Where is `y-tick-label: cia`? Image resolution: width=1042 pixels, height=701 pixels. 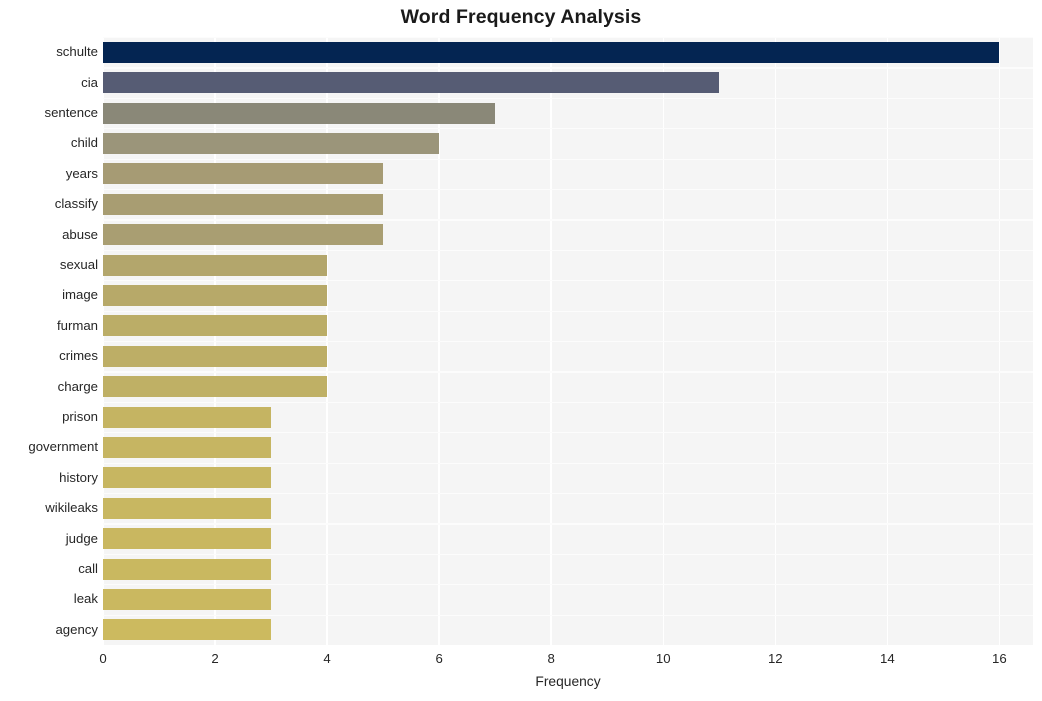 y-tick-label: cia is located at coordinates (89, 82).